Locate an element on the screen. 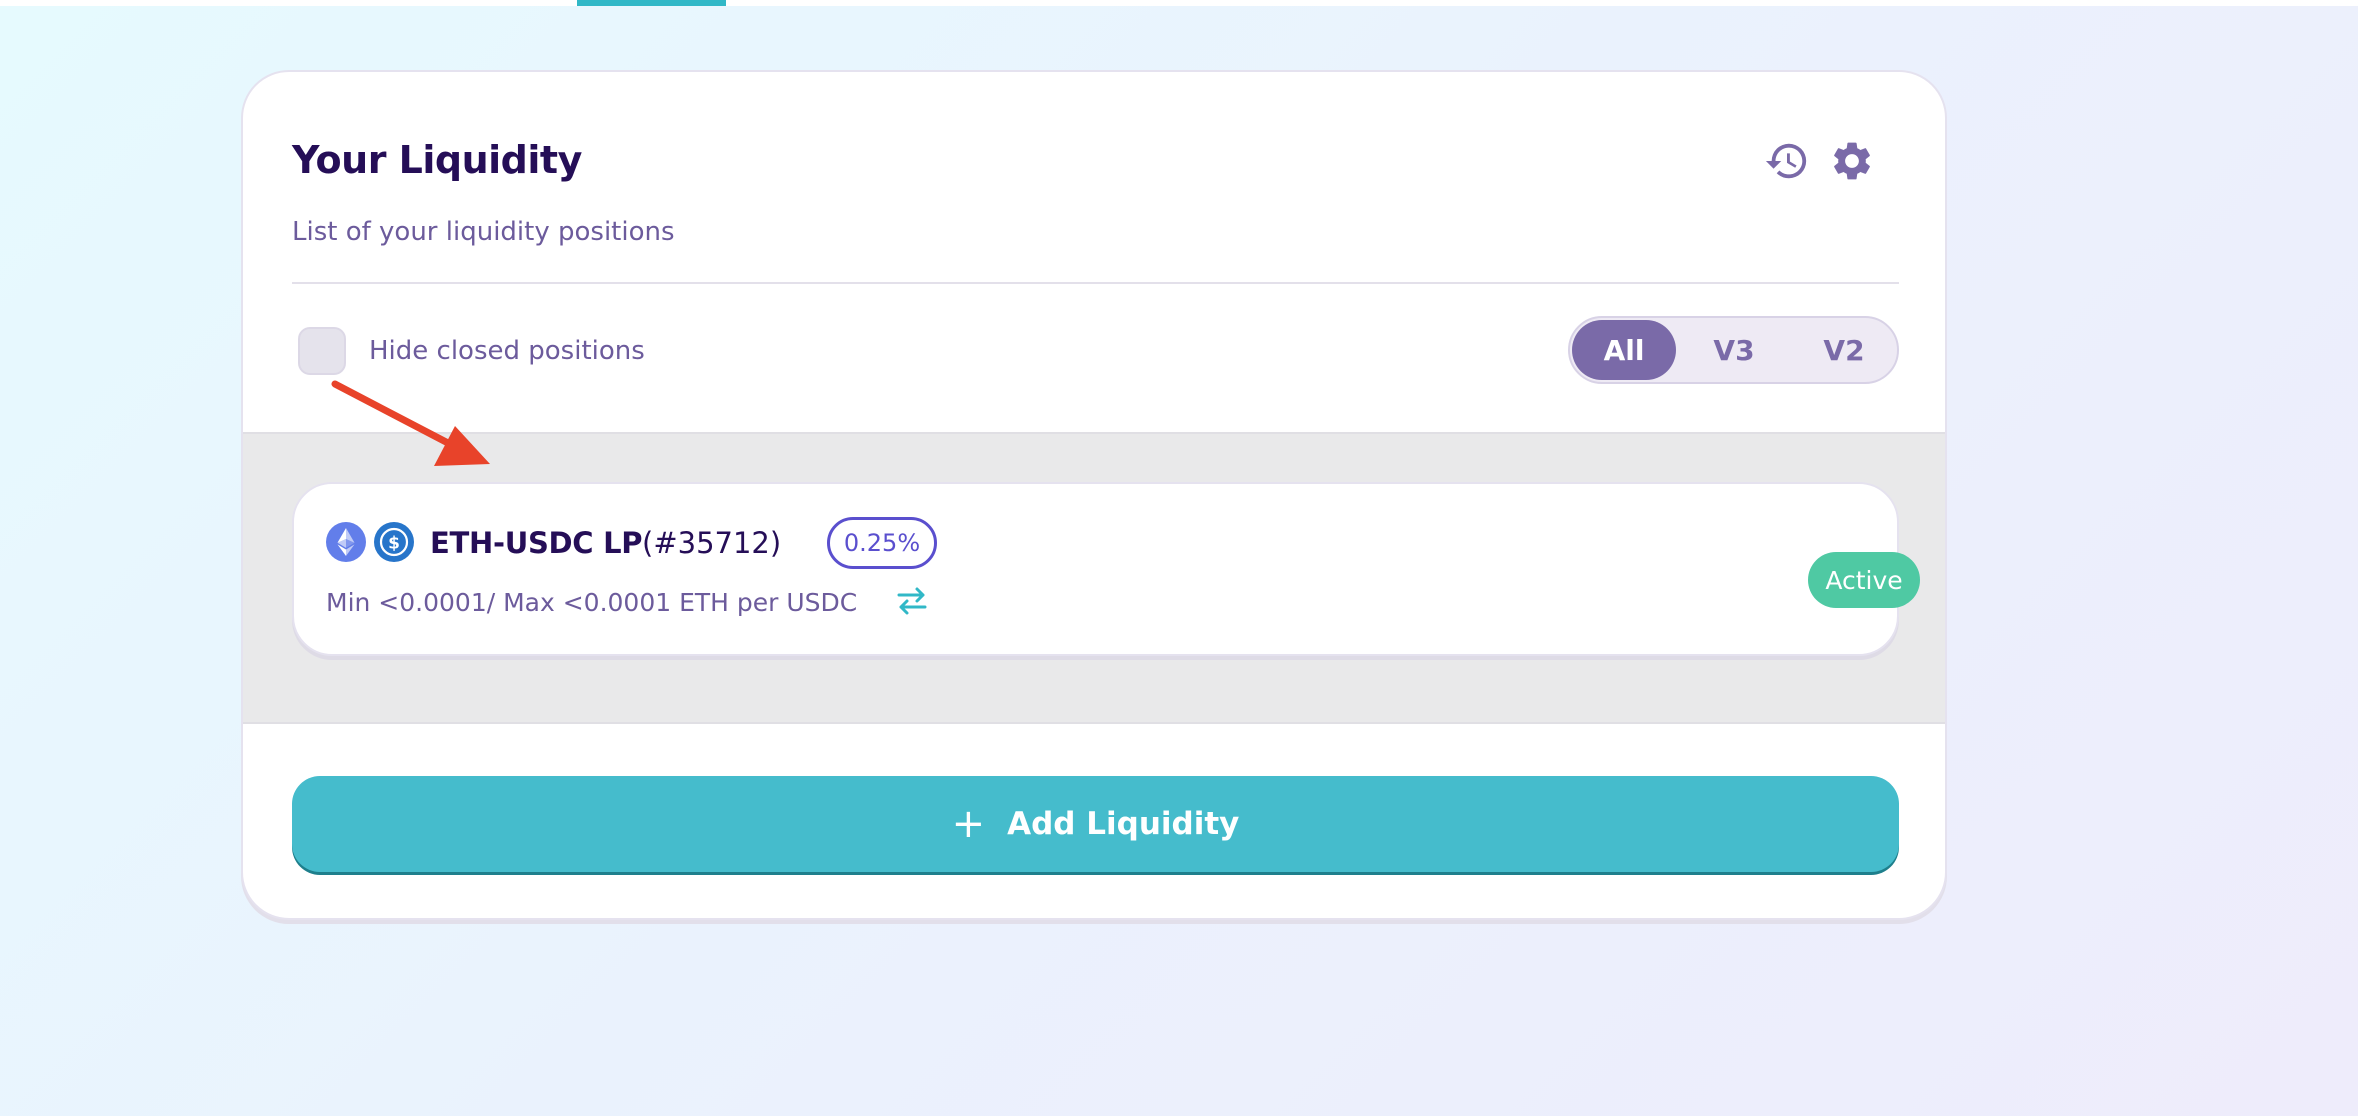  annotation-arrow-icon is located at coordinates (410, 423).